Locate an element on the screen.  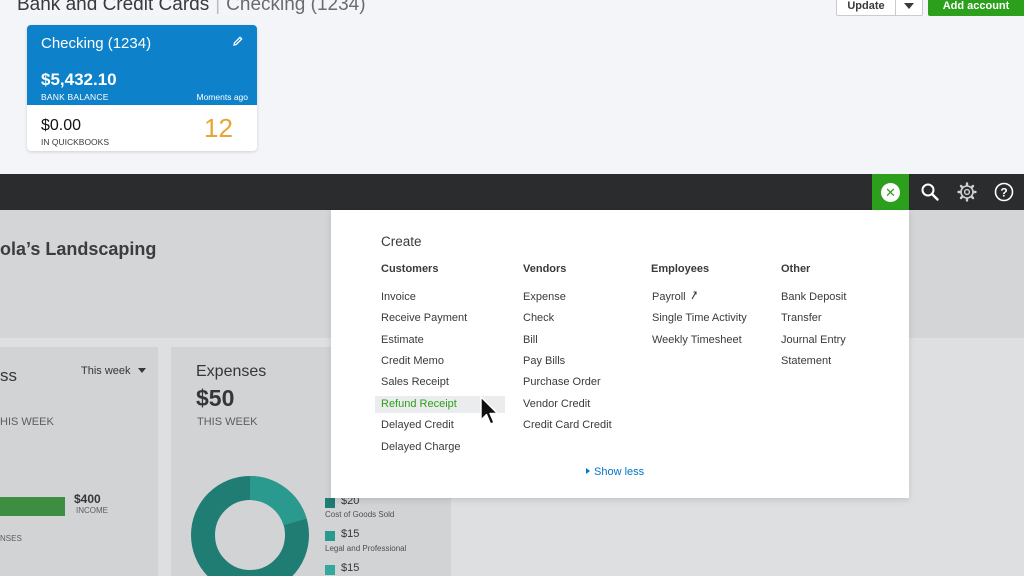
menu-item-estimate: Estimate is located at coordinates (402, 340).